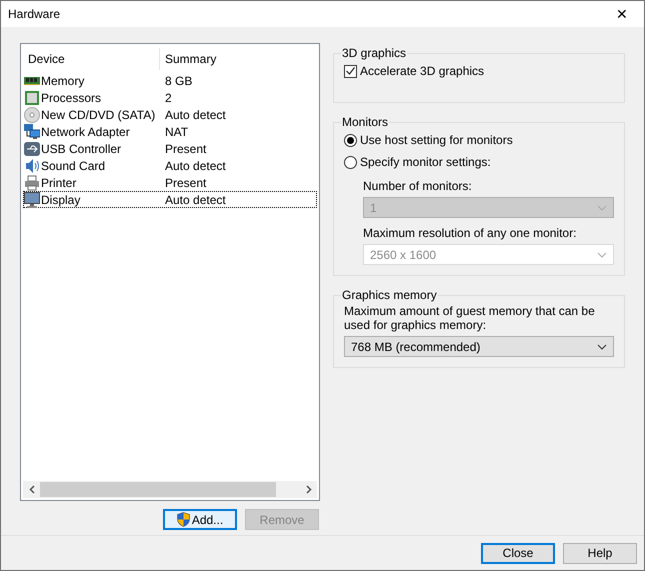 This screenshot has width=645, height=571. Describe the element at coordinates (600, 553) in the screenshot. I see `dialog-button: Help` at that location.